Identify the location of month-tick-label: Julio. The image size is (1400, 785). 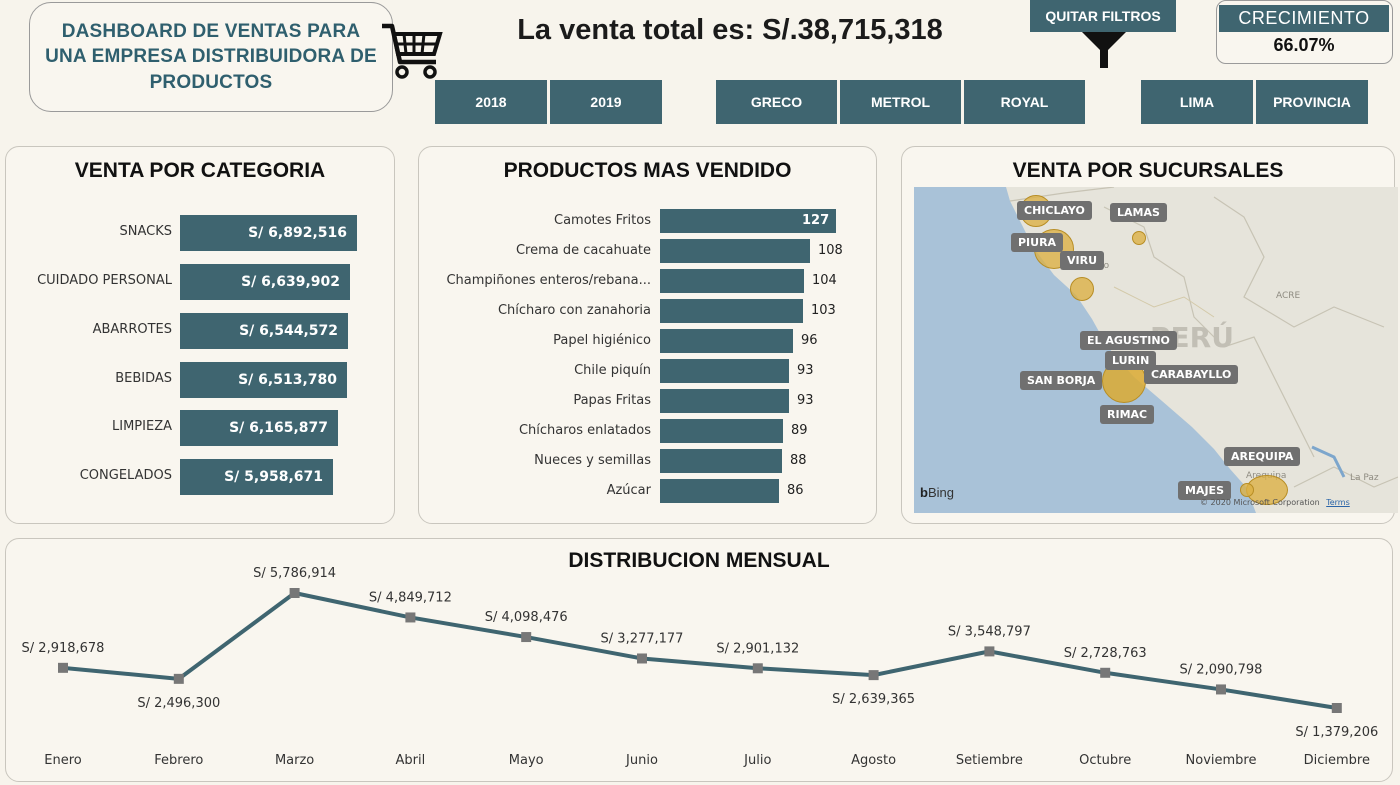
(757, 760).